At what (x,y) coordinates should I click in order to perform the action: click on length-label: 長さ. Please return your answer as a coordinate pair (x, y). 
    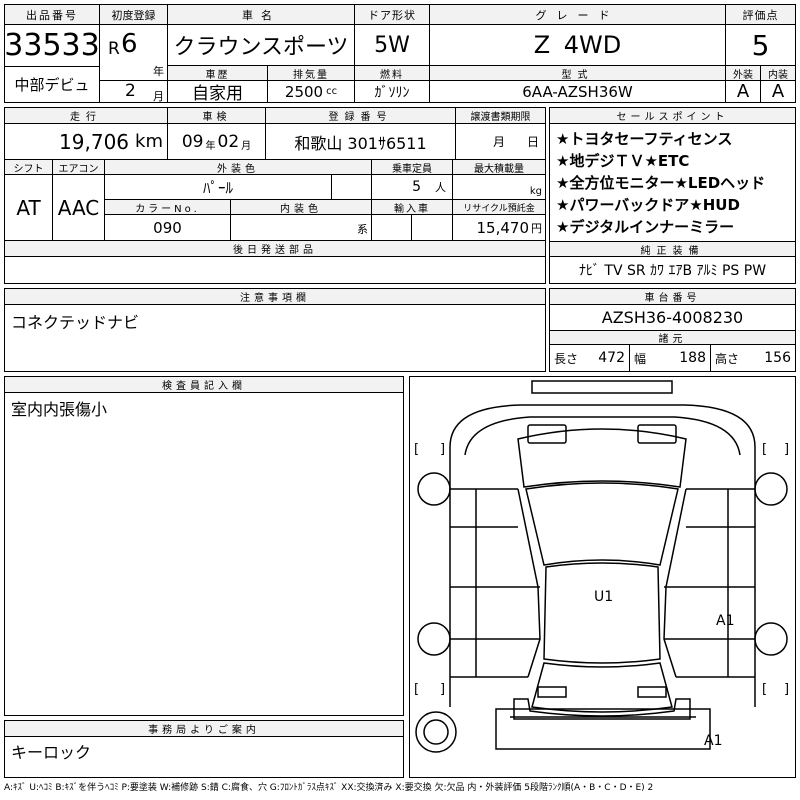
    Looking at the image, I should click on (566, 358).